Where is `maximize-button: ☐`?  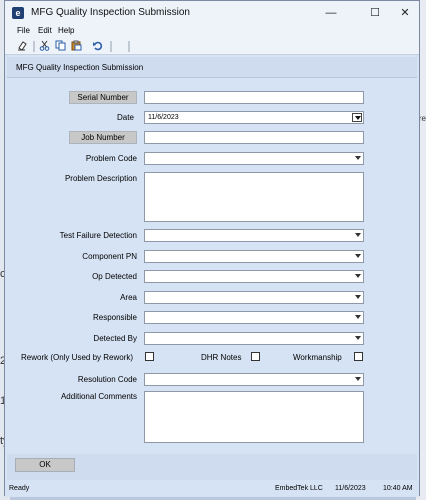 maximize-button: ☐ is located at coordinates (375, 13).